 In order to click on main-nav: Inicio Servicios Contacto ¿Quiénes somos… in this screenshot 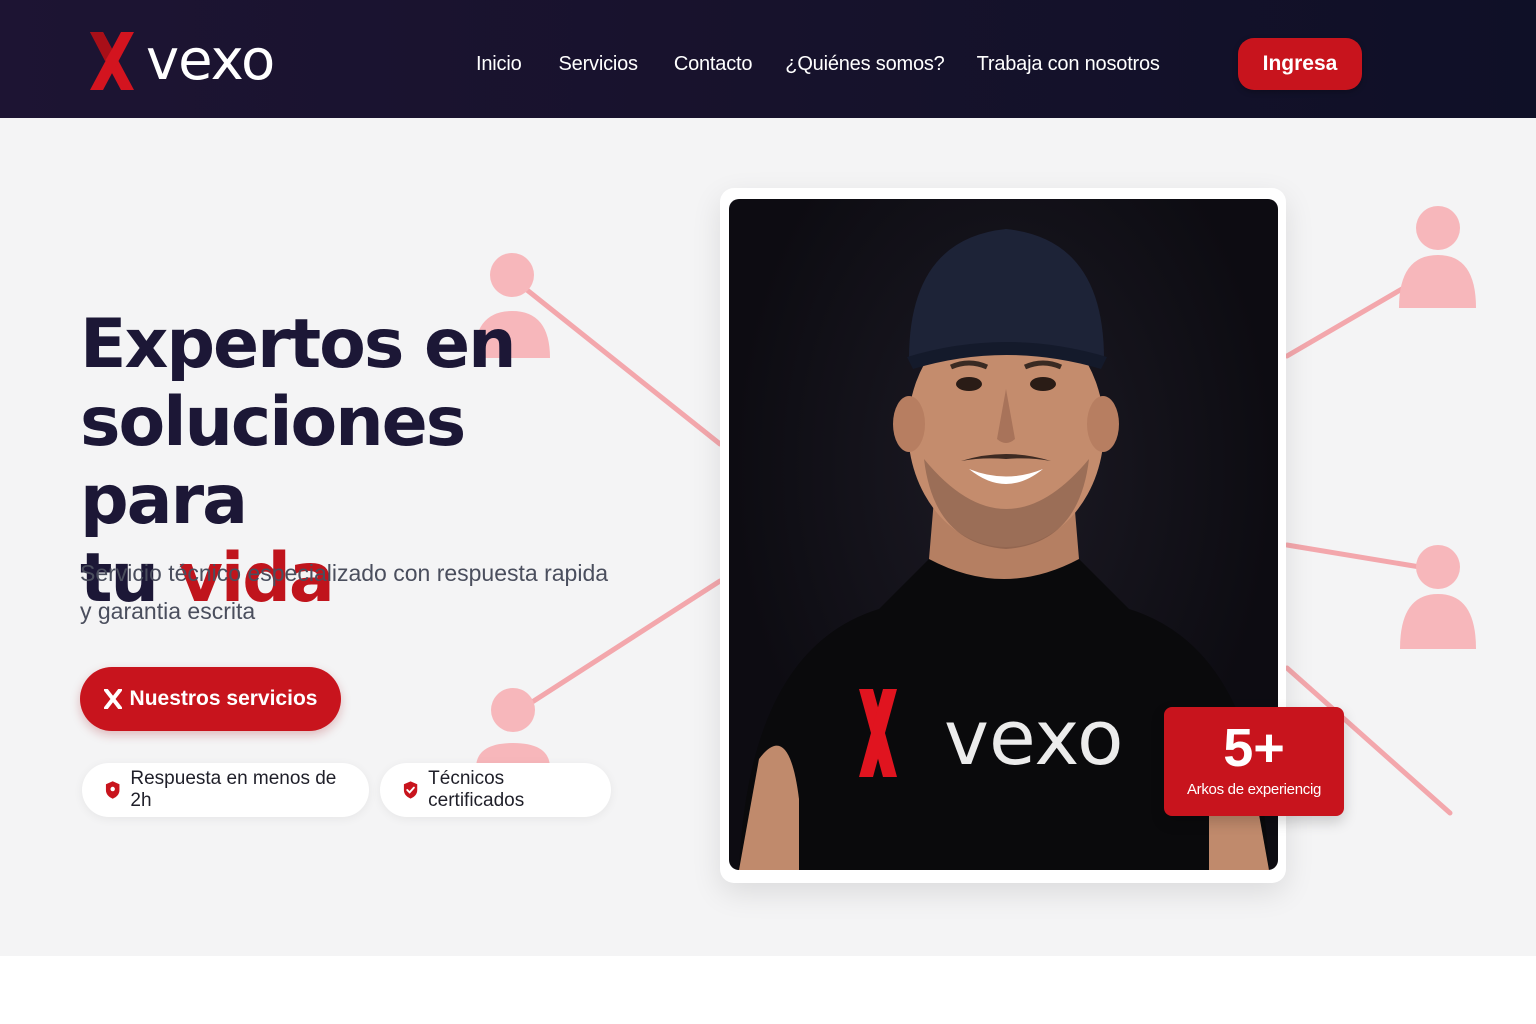, I will do `click(818, 64)`.